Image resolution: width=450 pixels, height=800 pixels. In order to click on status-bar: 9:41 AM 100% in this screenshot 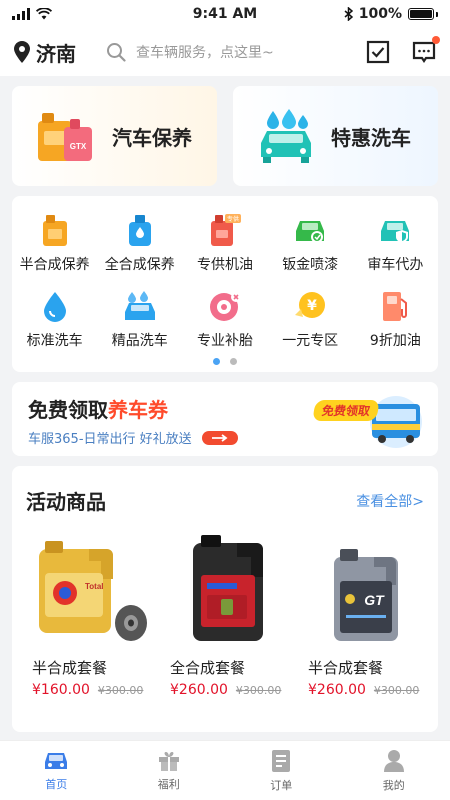, I will do `click(225, 14)`.